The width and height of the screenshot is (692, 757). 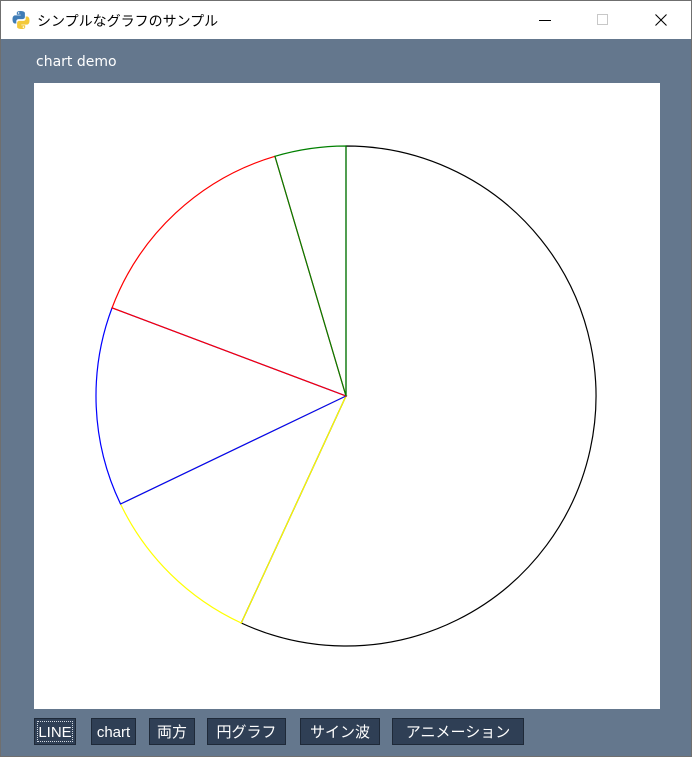 What do you see at coordinates (346, 20) in the screenshot?
I see `title-bar: シンプルなグラフのサンプル` at bounding box center [346, 20].